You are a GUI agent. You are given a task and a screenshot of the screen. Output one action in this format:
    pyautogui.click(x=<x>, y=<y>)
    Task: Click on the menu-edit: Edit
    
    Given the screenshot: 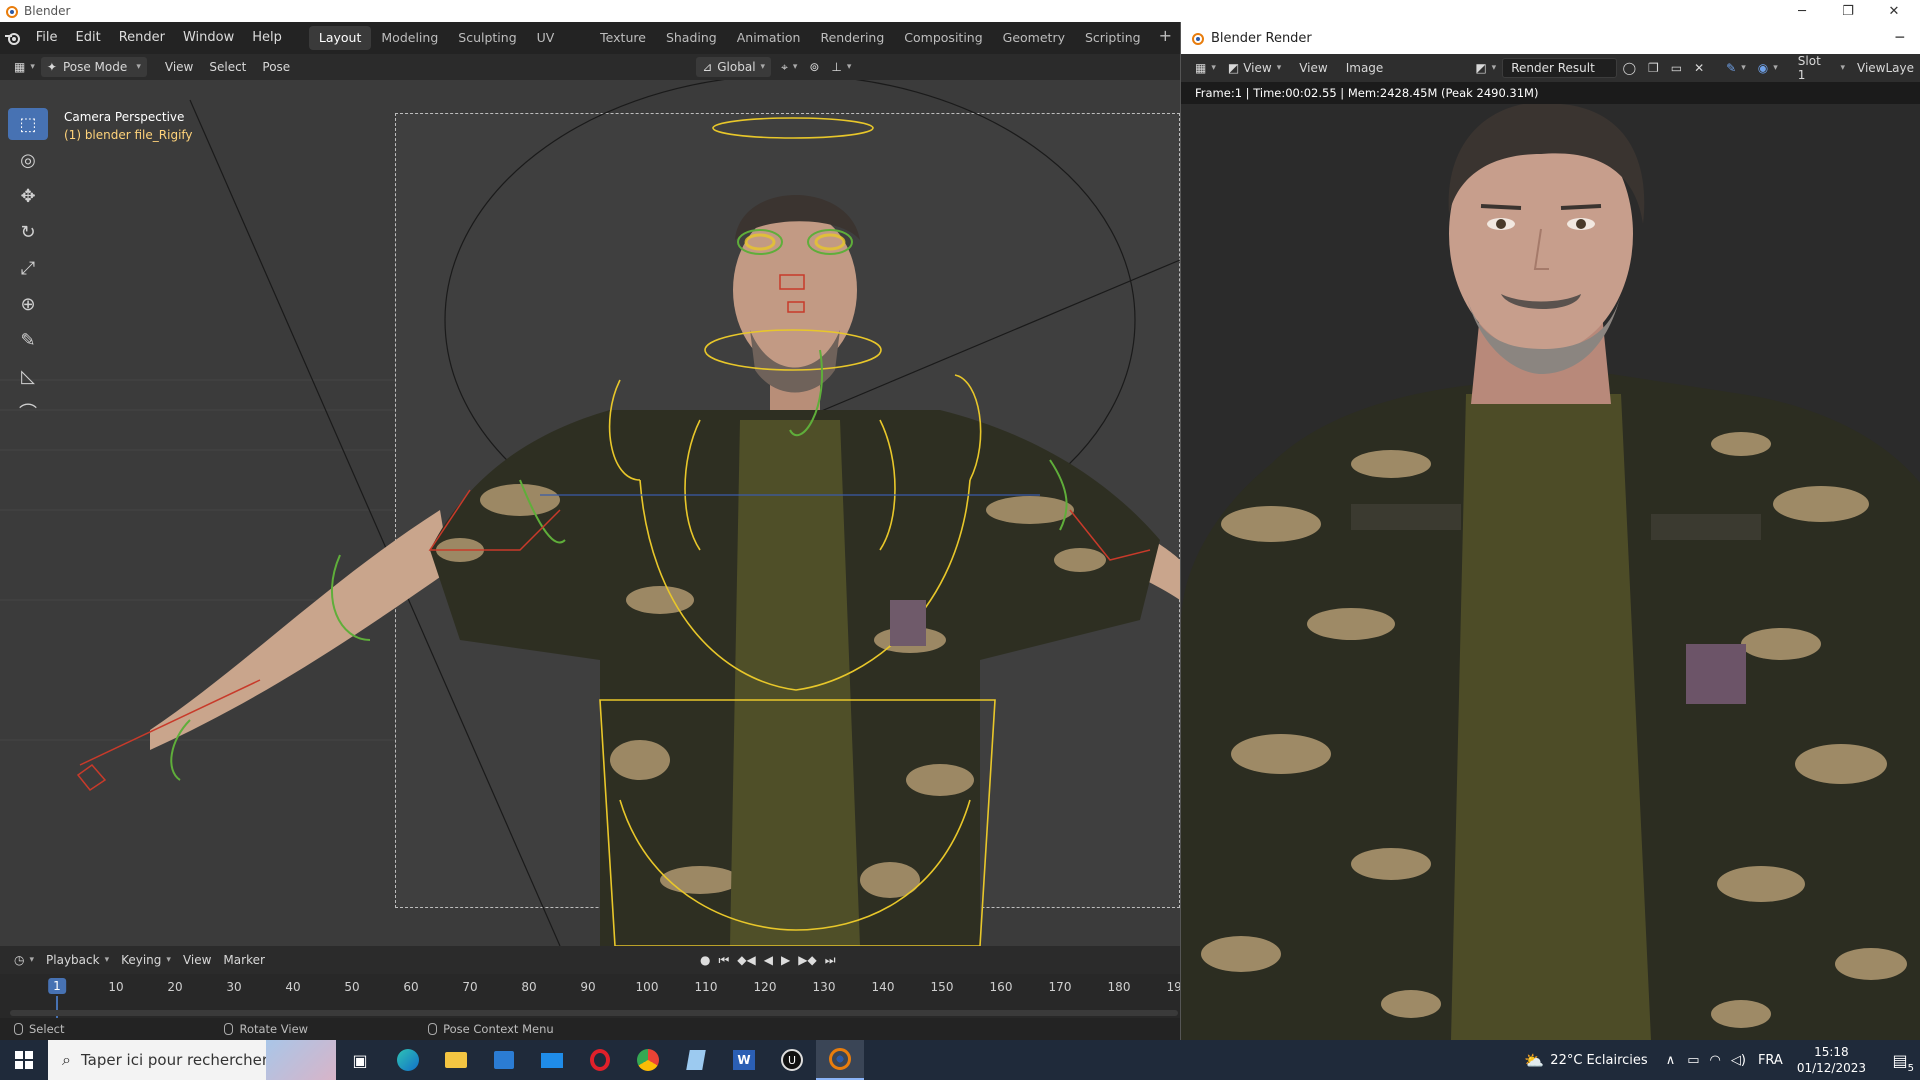 What is the action you would take?
    pyautogui.click(x=88, y=38)
    